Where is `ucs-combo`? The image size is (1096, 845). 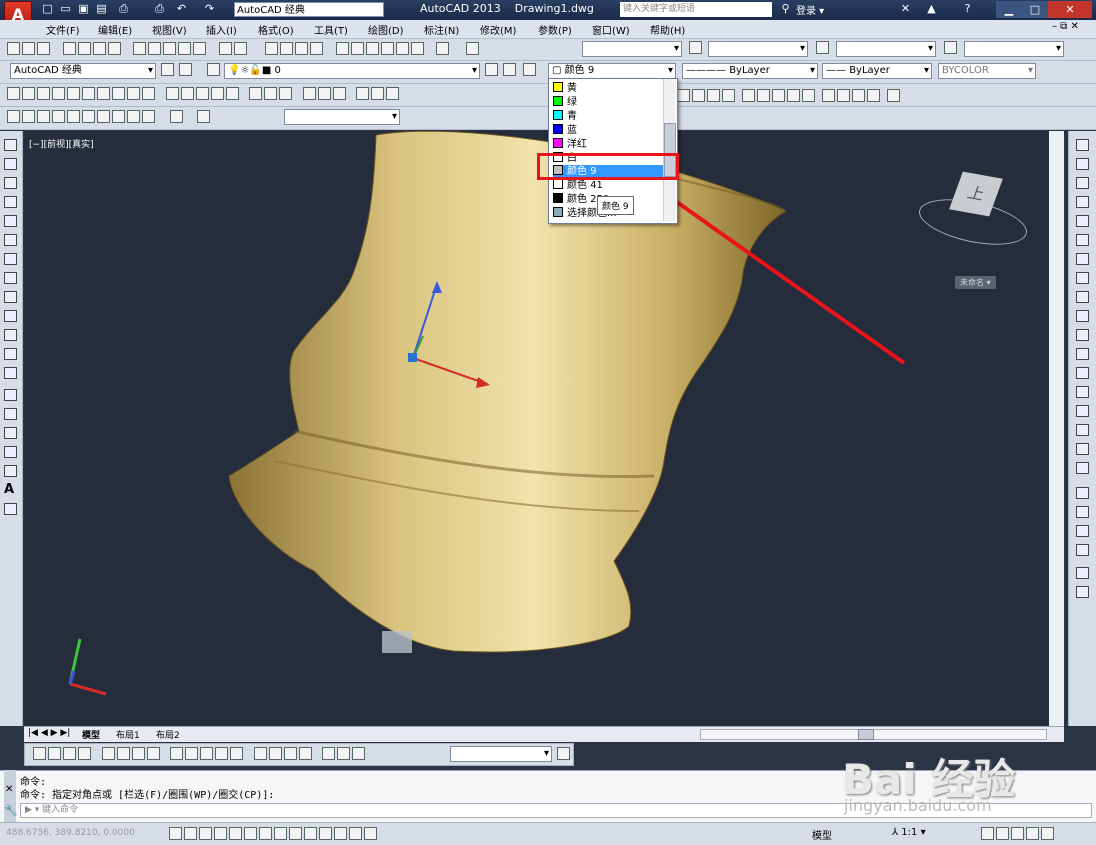 ucs-combo is located at coordinates (342, 117).